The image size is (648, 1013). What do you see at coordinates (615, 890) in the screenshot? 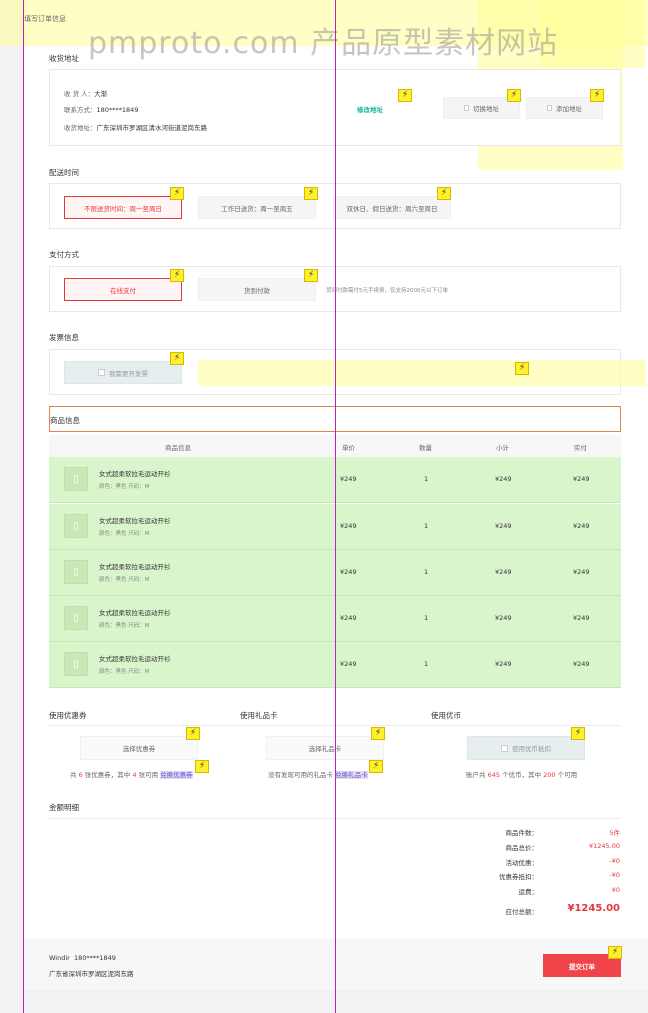
I see `summary-value: ¥0` at bounding box center [615, 890].